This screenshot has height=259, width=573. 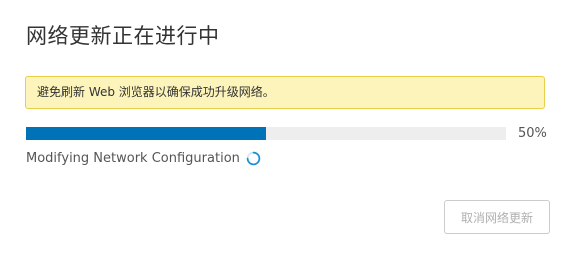 What do you see at coordinates (285, 92) in the screenshot?
I see `warning-banner: 避免刷新 Web 浏览器以确保成功升级网络。` at bounding box center [285, 92].